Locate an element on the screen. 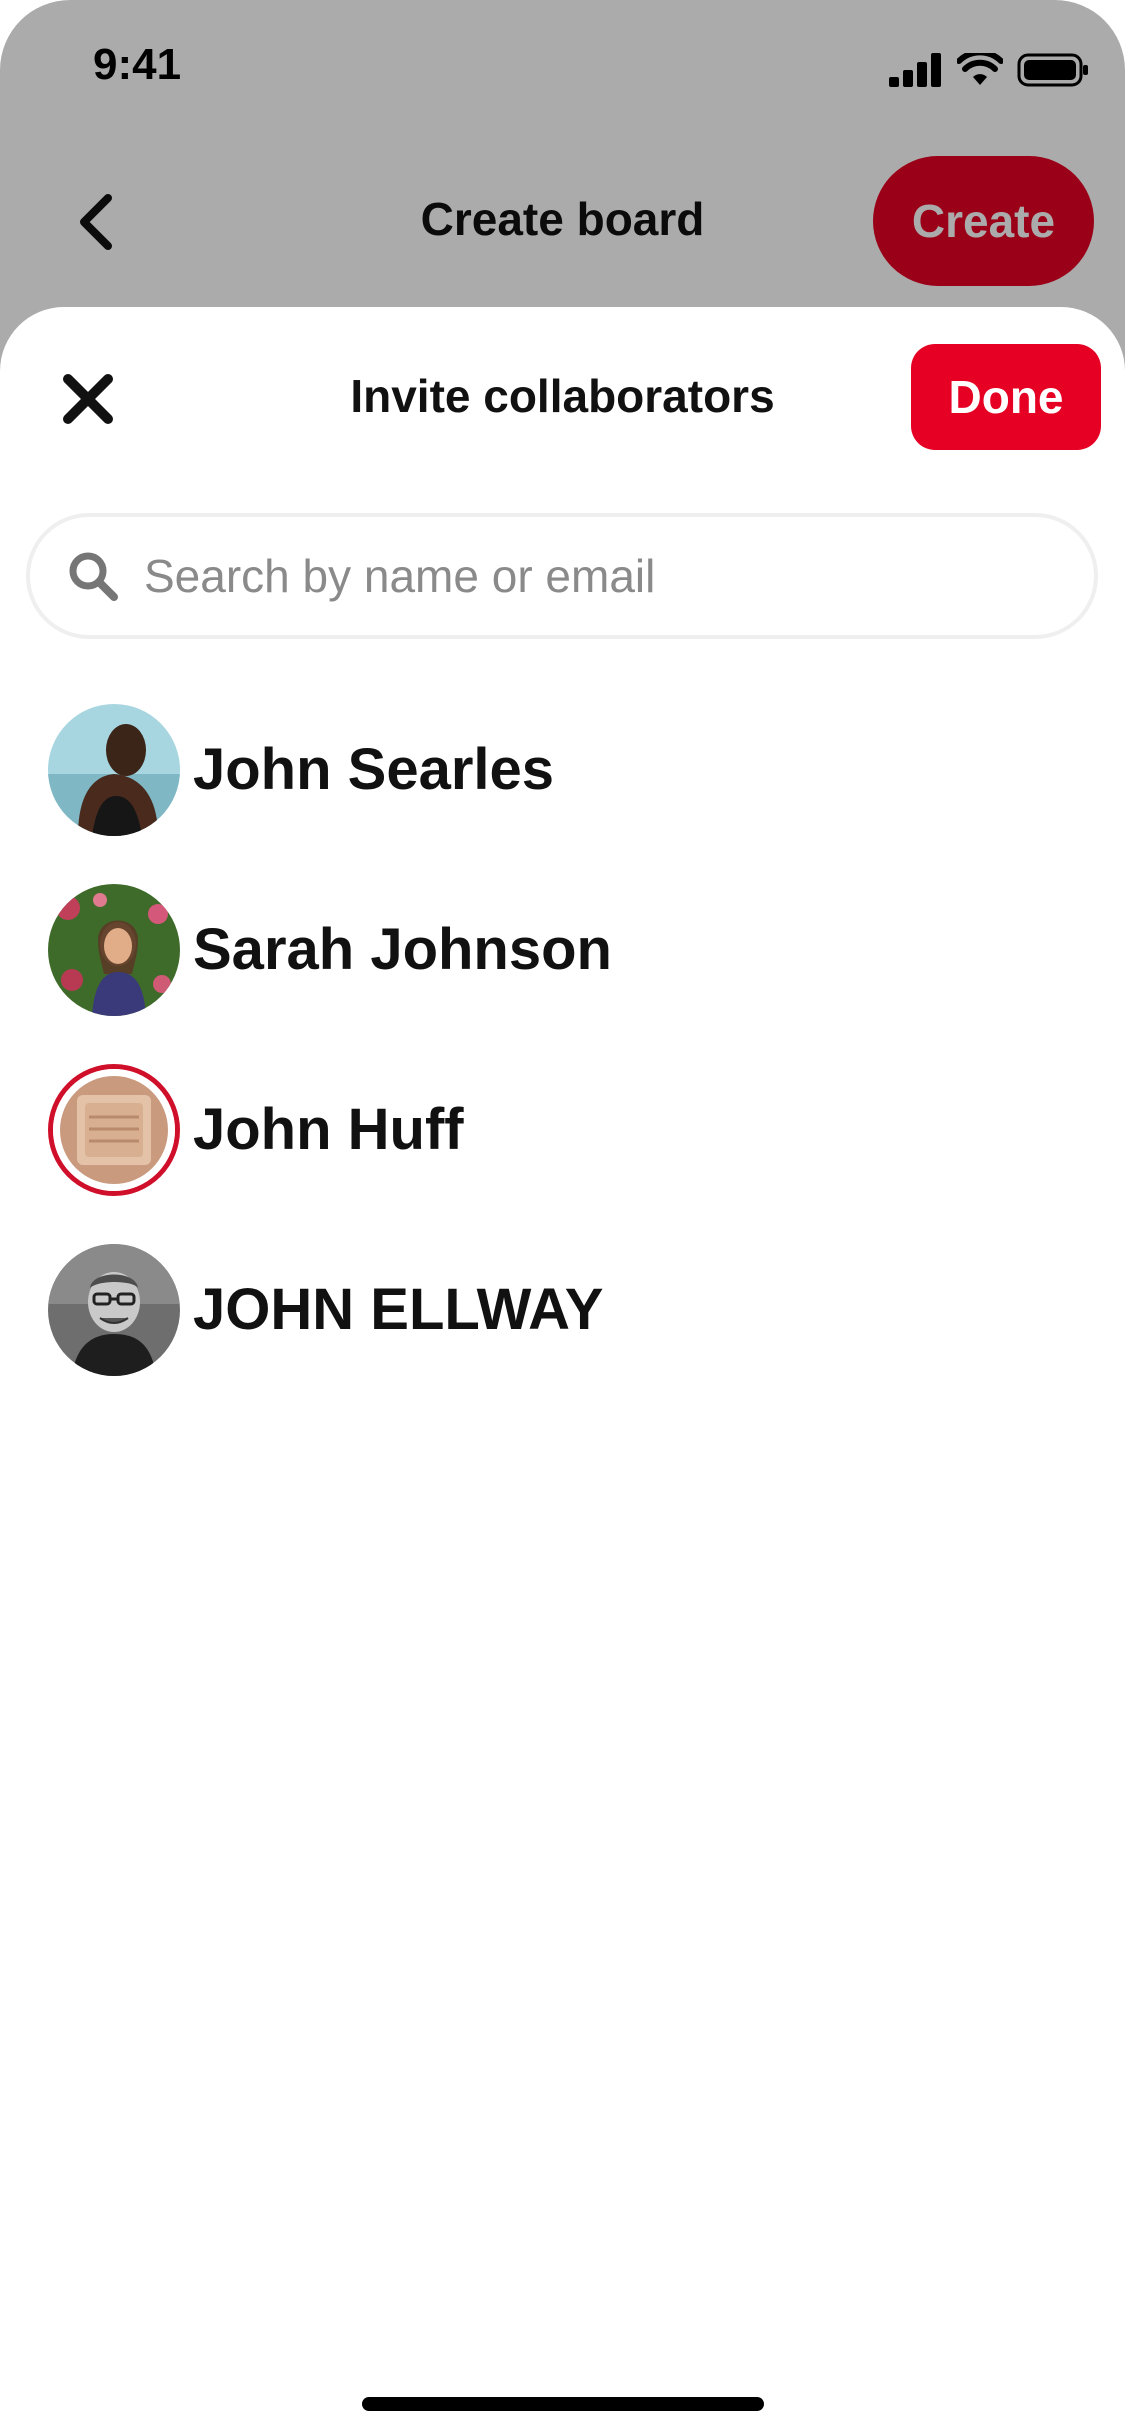 The height and width of the screenshot is (2436, 1125). done-button: Done is located at coordinates (1006, 397).